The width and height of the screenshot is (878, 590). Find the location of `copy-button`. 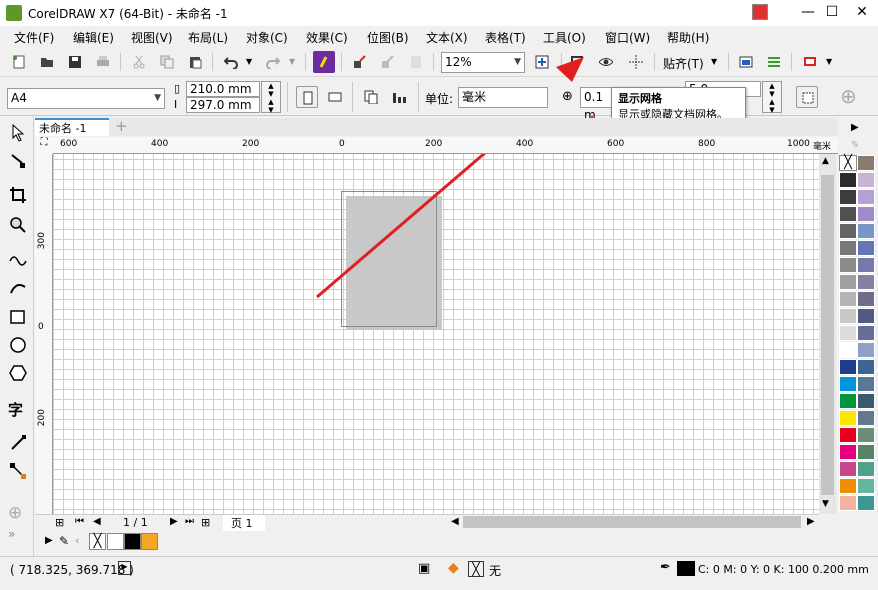

copy-button is located at coordinates (167, 62).